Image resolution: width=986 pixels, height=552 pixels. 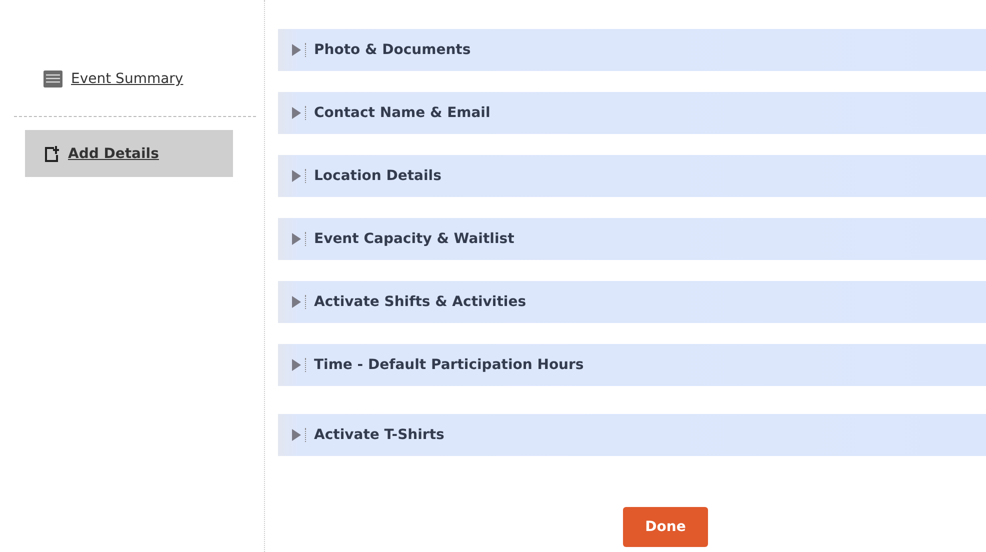 I want to click on section-header: Photo & Documents, so click(x=632, y=50).